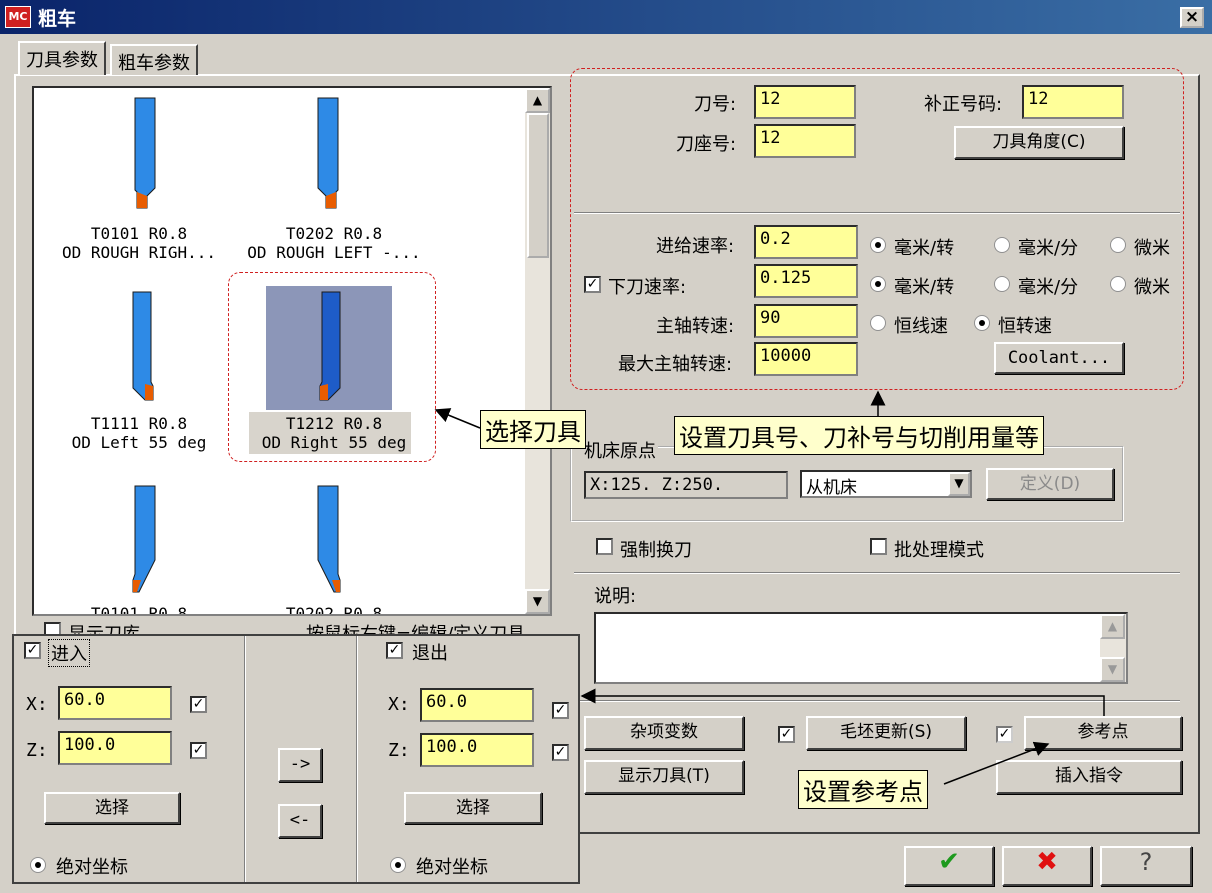 This screenshot has width=1212, height=893. Describe the element at coordinates (533, 429) in the screenshot. I see `callout-select-tool: 选择刀具` at that location.